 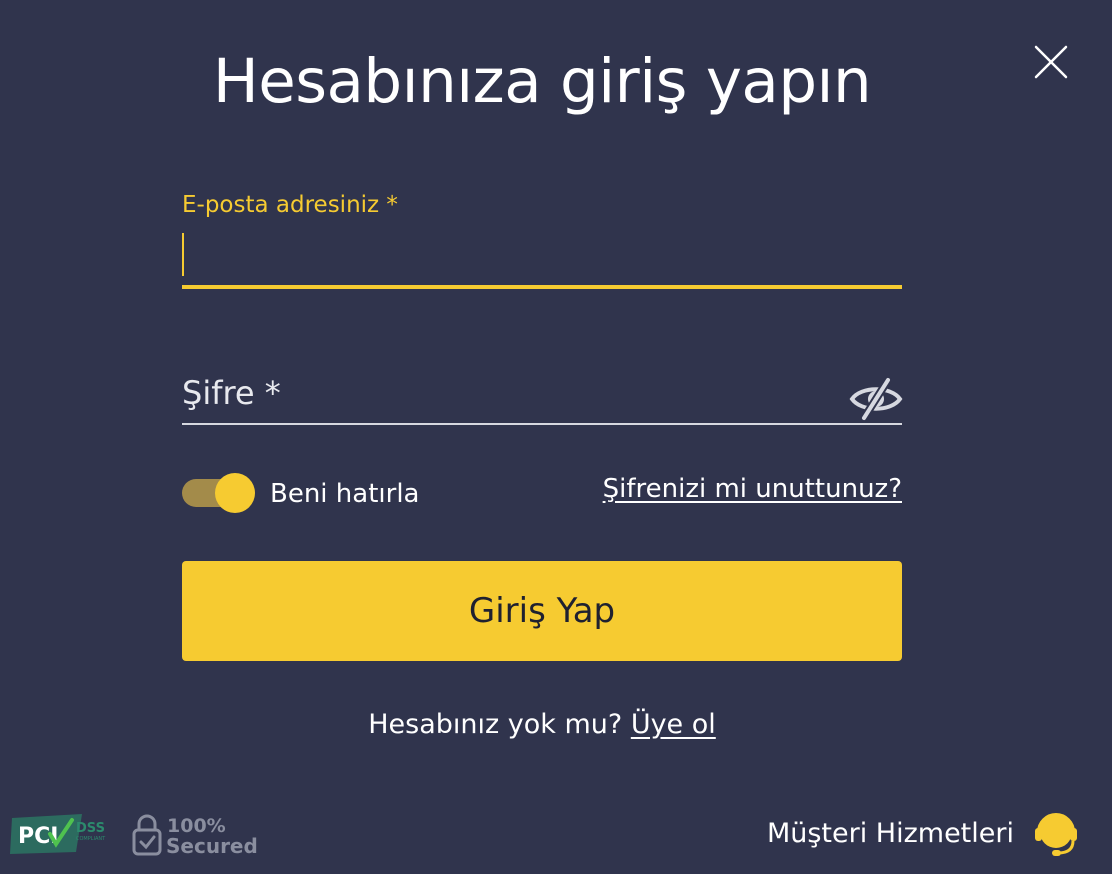 I want to click on eye-off-icon, so click(x=876, y=399).